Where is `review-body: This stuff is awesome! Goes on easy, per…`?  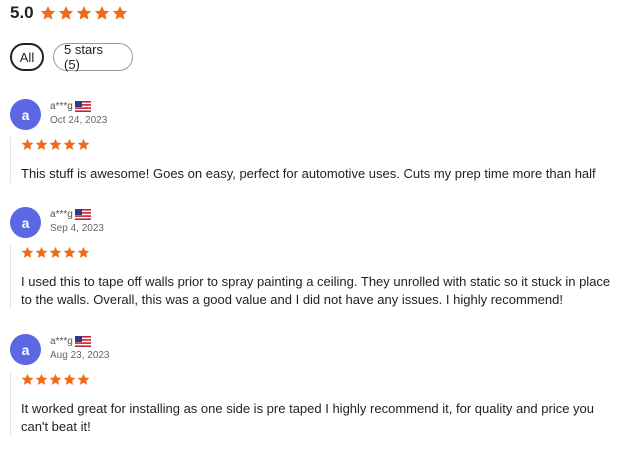
review-body: This stuff is awesome! Goes on easy, per… is located at coordinates (315, 160).